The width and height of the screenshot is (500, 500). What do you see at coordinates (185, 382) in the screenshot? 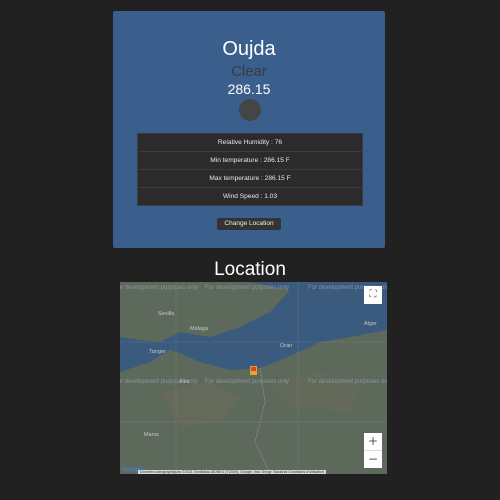
I see `map-label-fes: Fès` at bounding box center [185, 382].